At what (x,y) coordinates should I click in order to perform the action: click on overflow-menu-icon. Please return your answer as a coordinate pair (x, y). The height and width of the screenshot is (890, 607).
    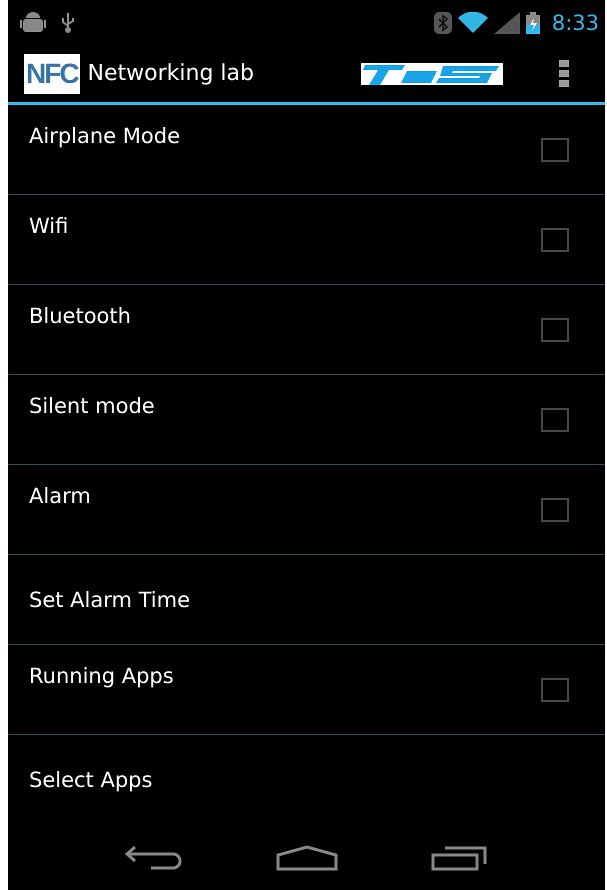
    Looking at the image, I should click on (564, 74).